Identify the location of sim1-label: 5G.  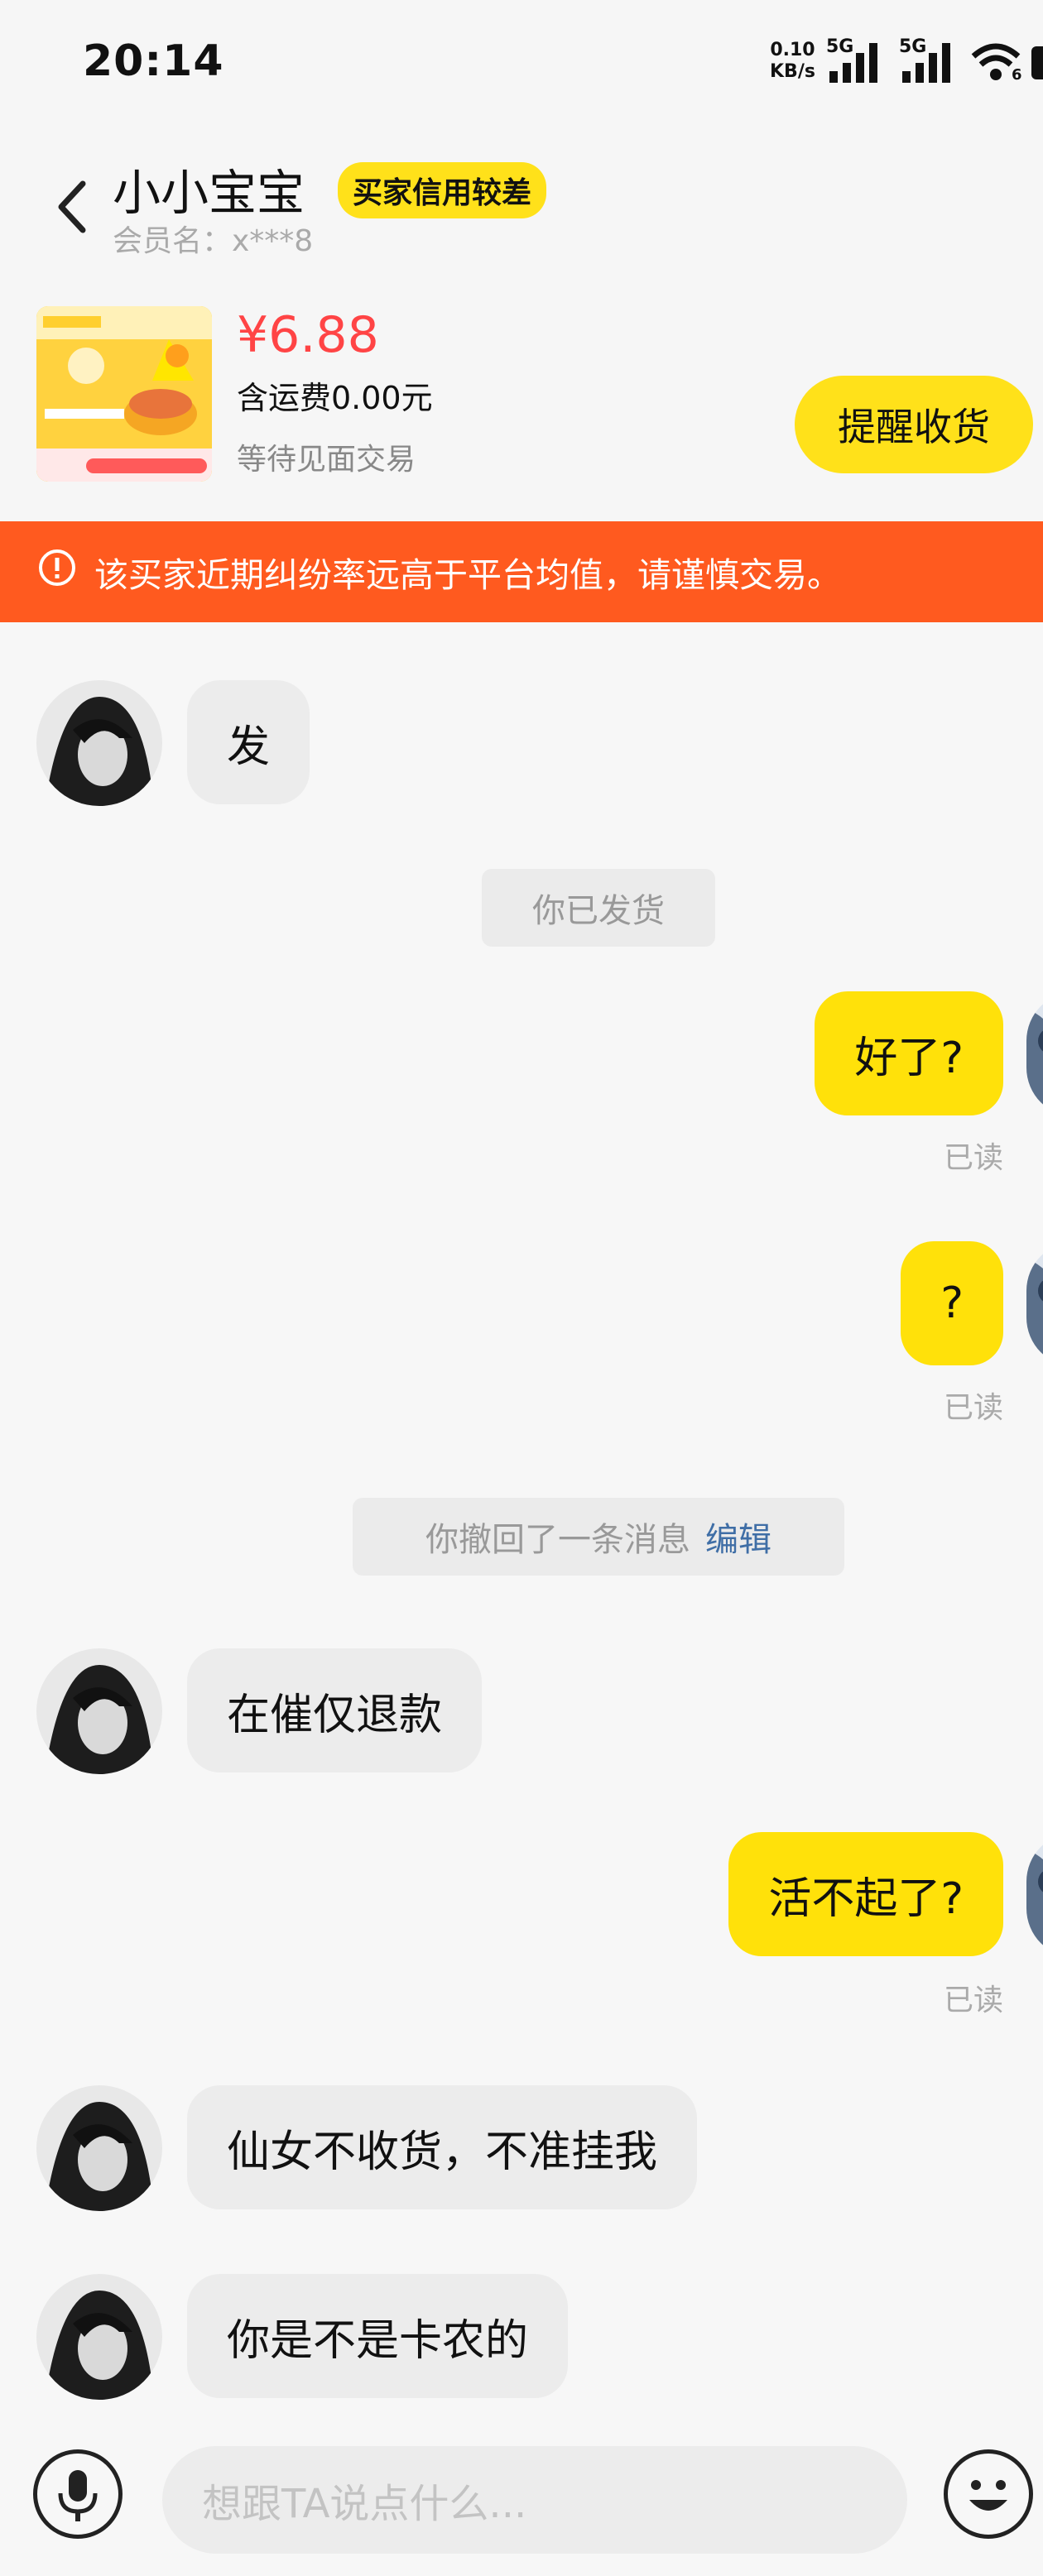
(840, 47).